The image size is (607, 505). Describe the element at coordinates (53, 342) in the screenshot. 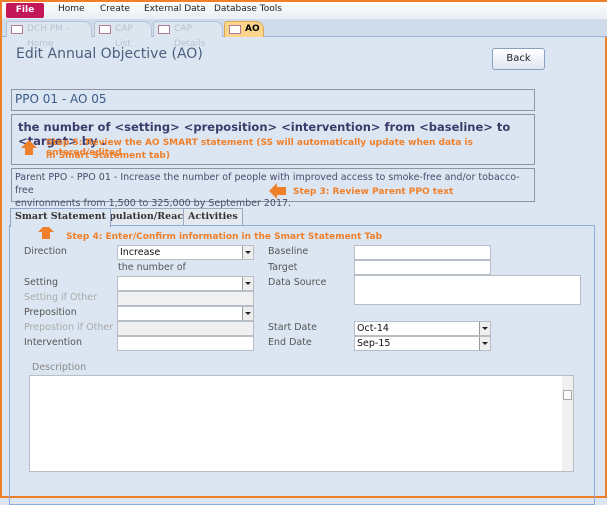

I see `intervention-label: Intervention` at that location.